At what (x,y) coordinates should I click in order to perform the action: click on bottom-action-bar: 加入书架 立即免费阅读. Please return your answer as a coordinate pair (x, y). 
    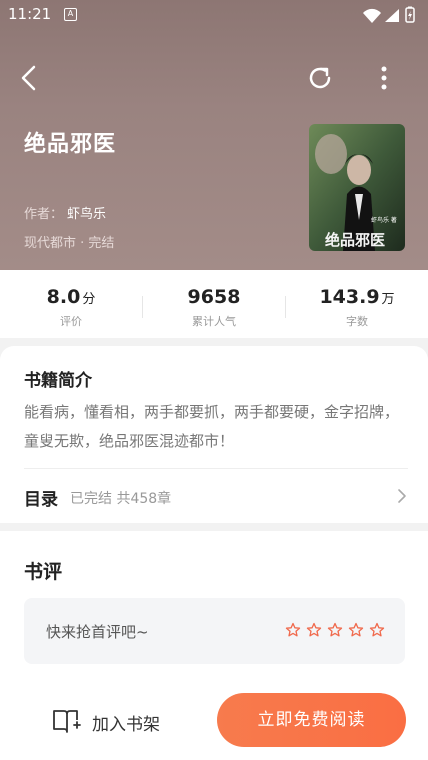
    Looking at the image, I should click on (214, 720).